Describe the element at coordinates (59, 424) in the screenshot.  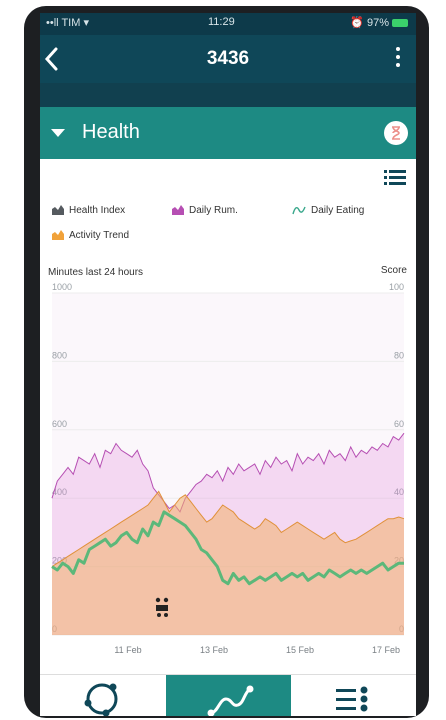
I see `left-tick-label: 600` at that location.